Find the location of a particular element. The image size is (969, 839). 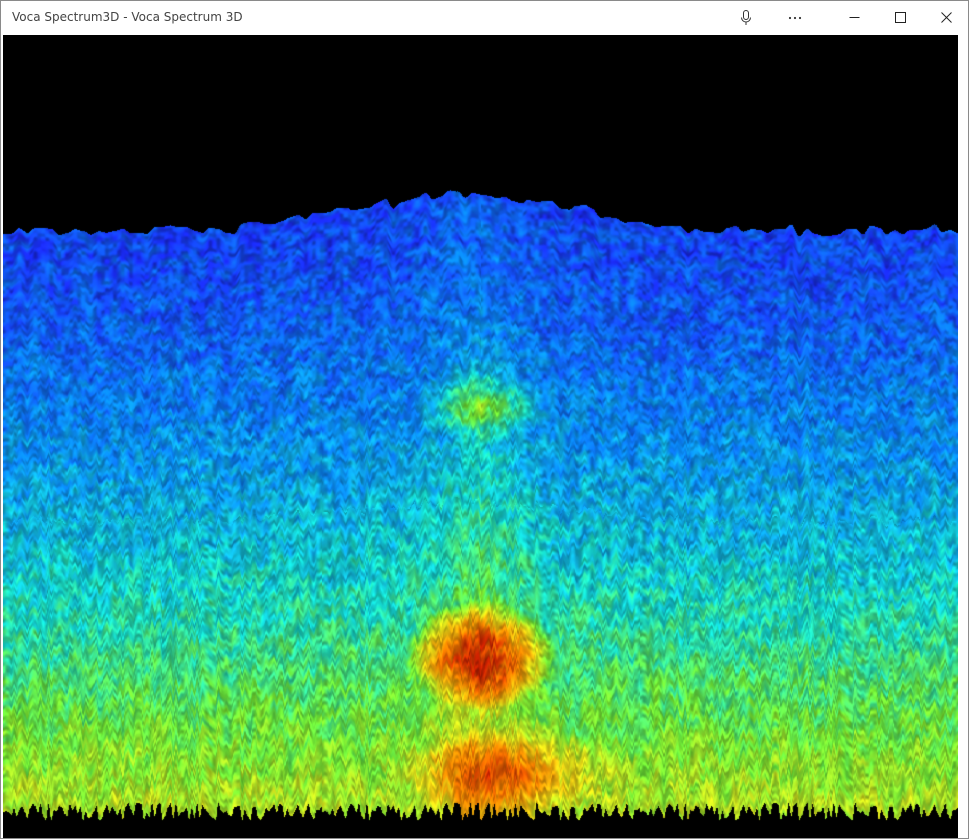

more-options-button is located at coordinates (795, 17).